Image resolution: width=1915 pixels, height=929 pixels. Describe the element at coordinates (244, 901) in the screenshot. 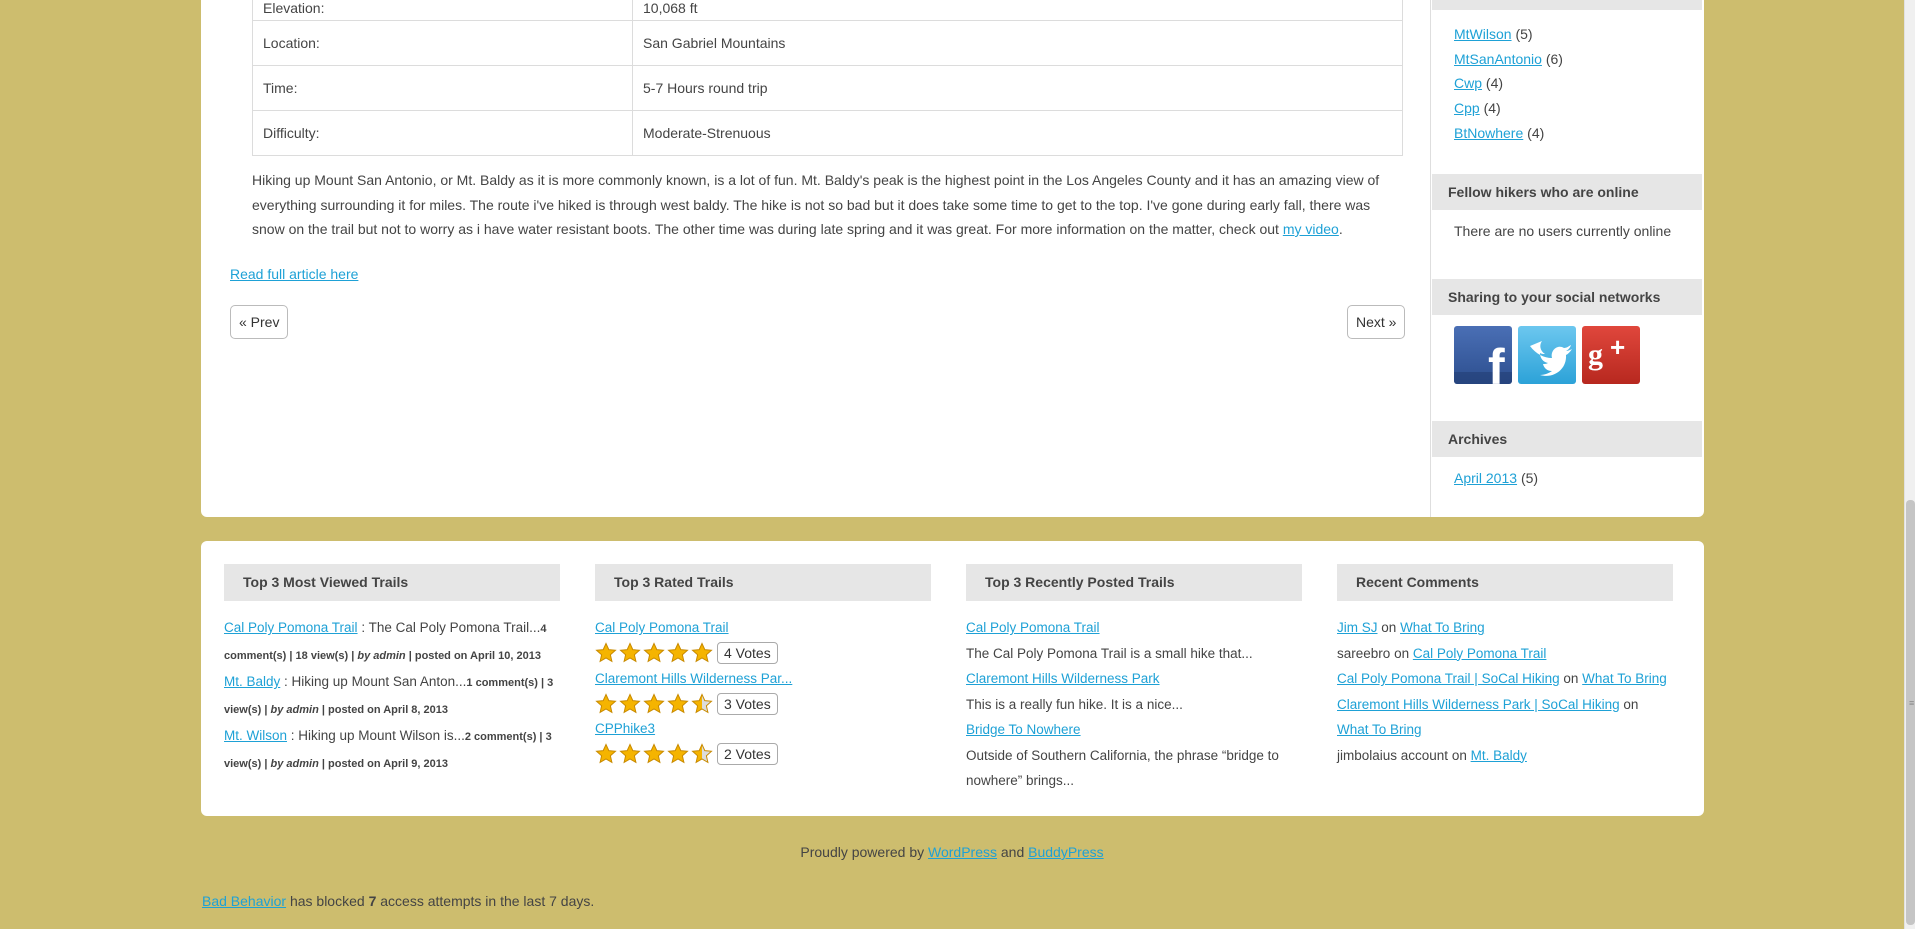

I see `bad-behavior-link: Bad Behavior` at that location.